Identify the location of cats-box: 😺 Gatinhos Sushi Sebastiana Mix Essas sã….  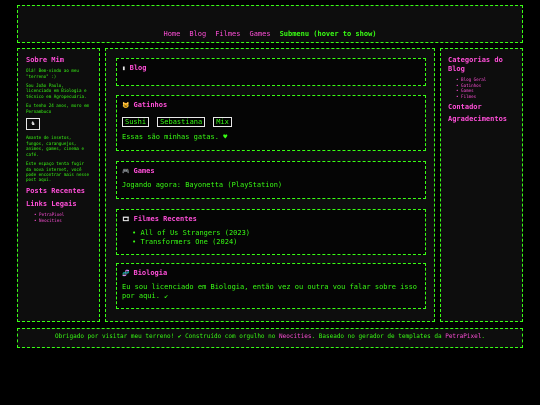
(271, 123).